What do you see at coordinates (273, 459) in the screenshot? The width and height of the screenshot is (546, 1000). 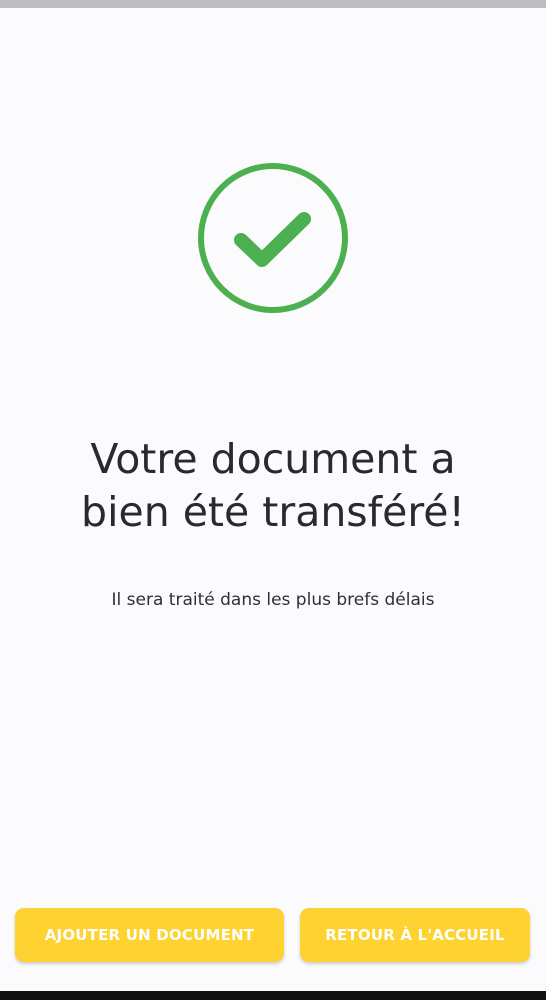 I see `title-line-1: Votre document a` at bounding box center [273, 459].